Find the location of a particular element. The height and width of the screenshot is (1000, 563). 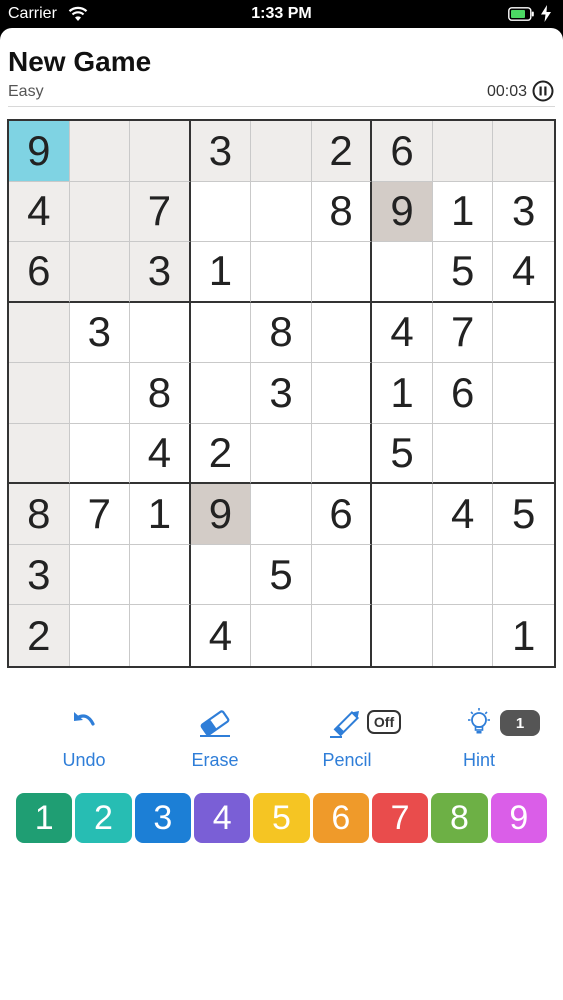

board-cell-r5c5: 3 is located at coordinates (281, 393).